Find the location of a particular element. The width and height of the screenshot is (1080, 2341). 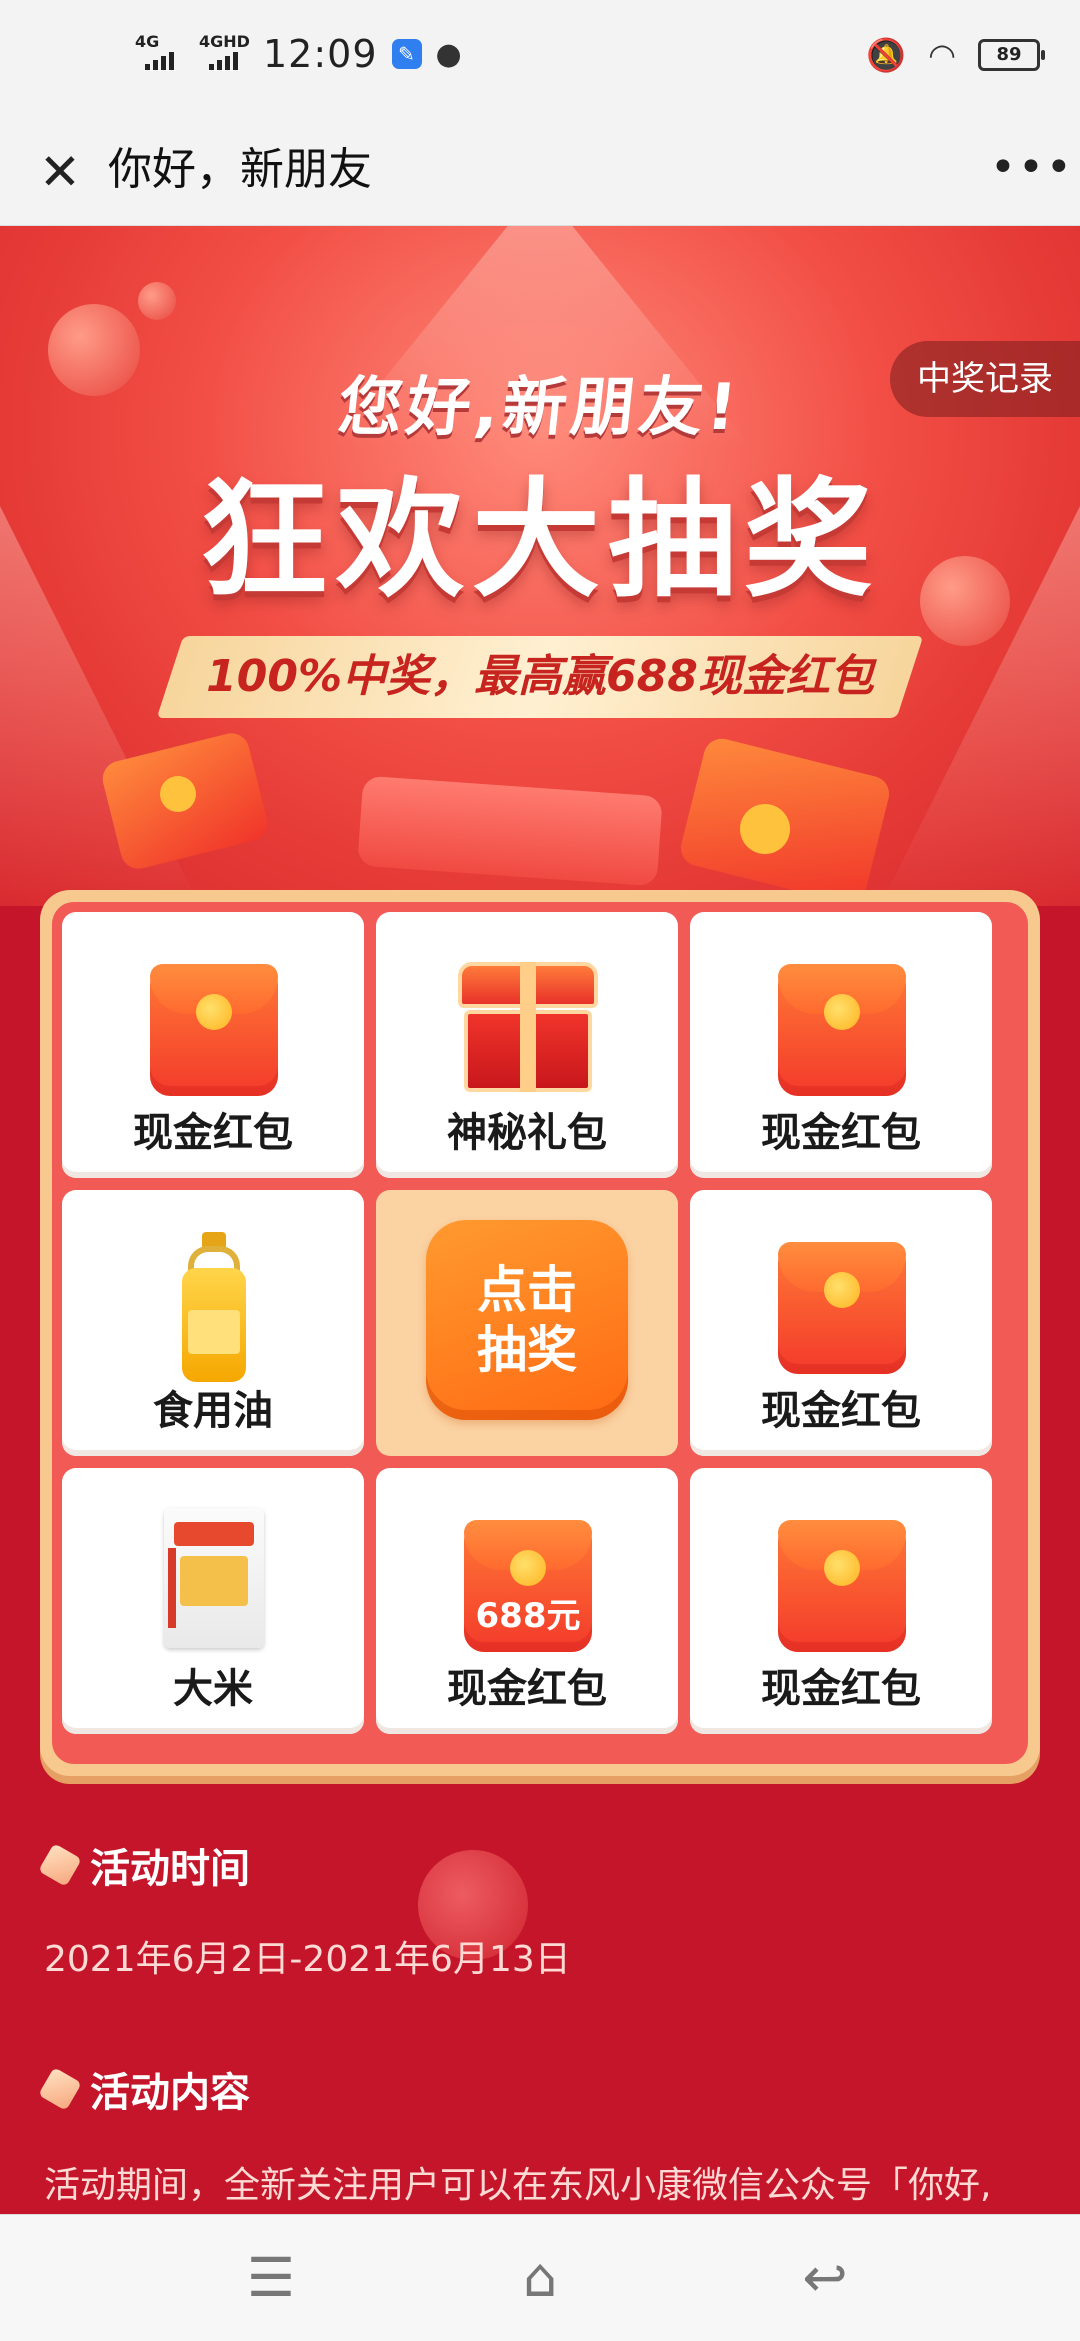

activity-content-title: 活动内容 is located at coordinates (170, 2093).